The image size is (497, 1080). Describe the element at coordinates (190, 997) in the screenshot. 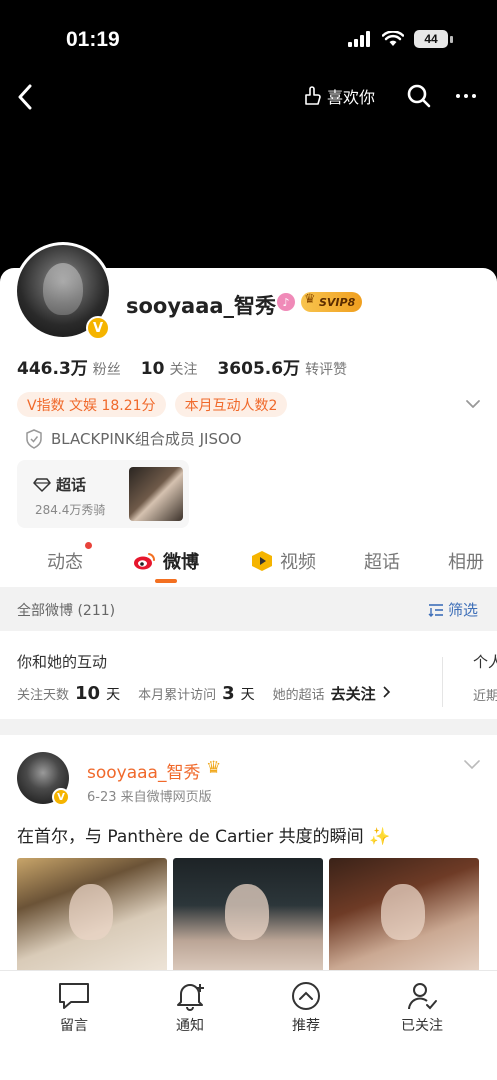

I see `bell-plus-icon` at that location.